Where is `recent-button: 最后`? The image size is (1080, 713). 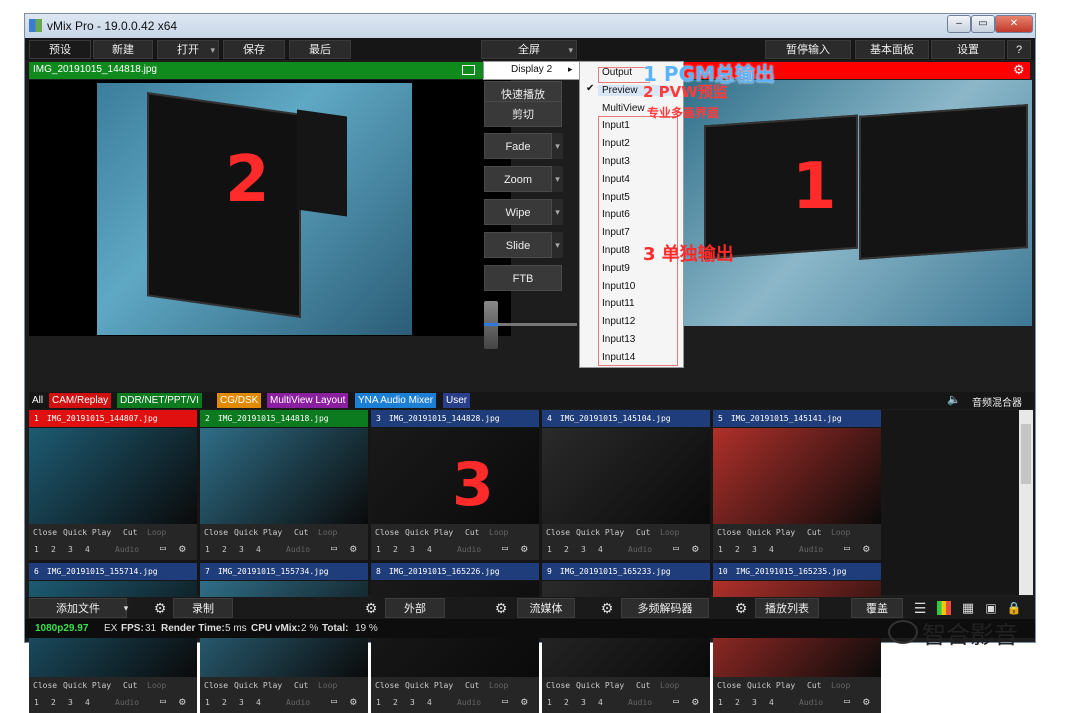
recent-button: 最后 is located at coordinates (320, 49).